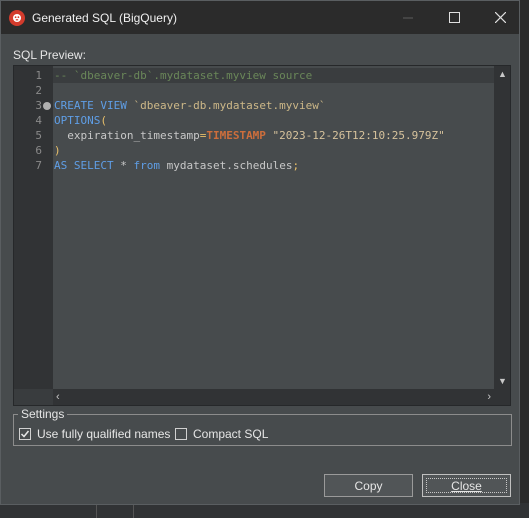 The image size is (529, 518). What do you see at coordinates (489, 397) in the screenshot?
I see `scroll-right-icon: ›` at bounding box center [489, 397].